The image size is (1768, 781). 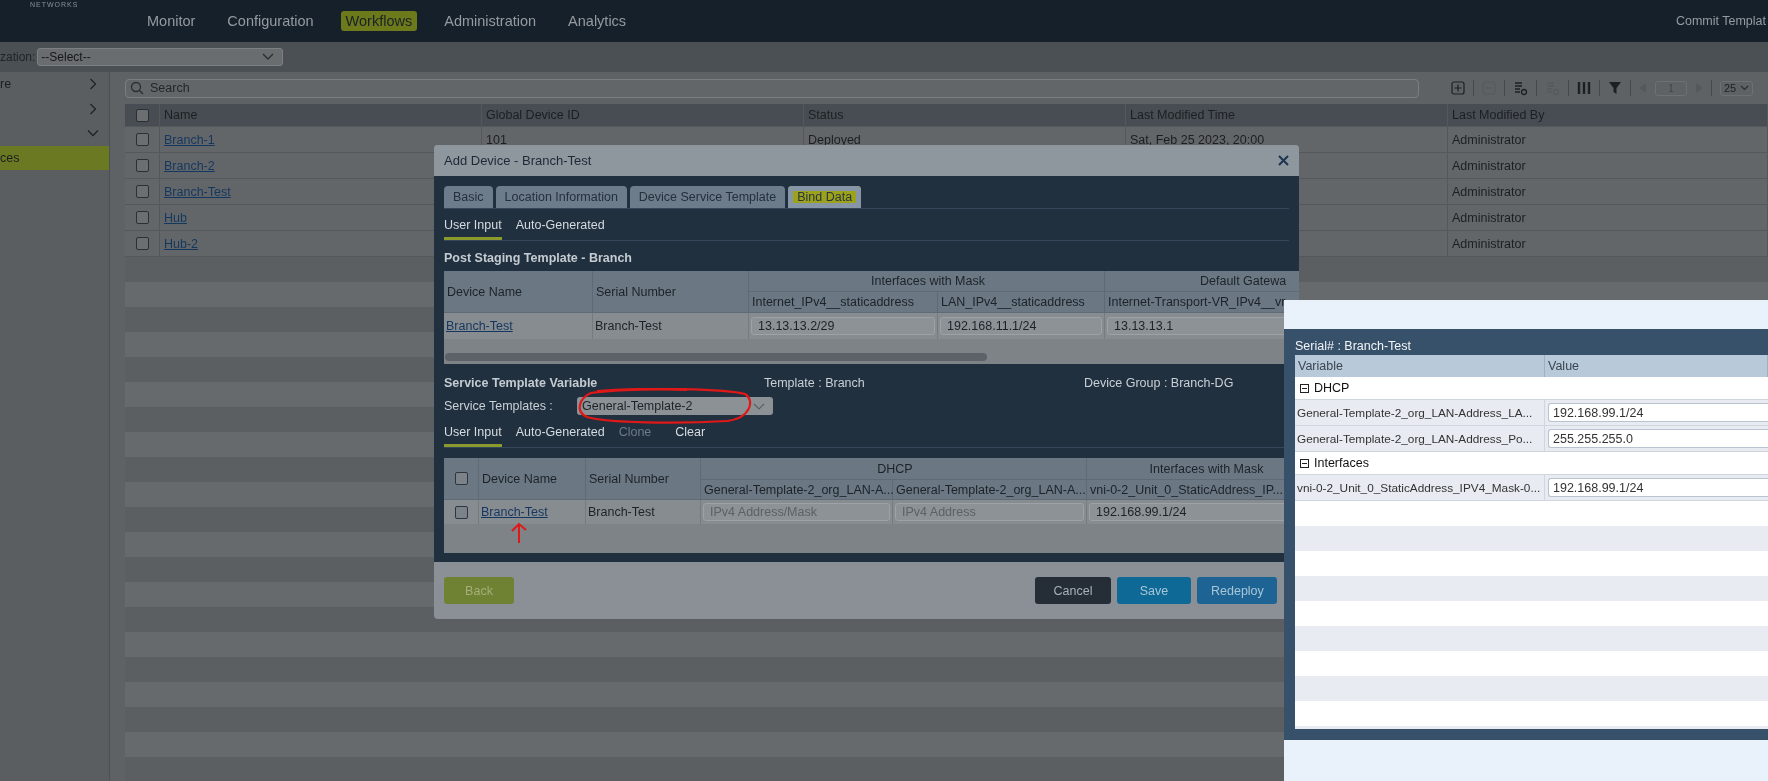 What do you see at coordinates (772, 88) in the screenshot?
I see `search-field: Search` at bounding box center [772, 88].